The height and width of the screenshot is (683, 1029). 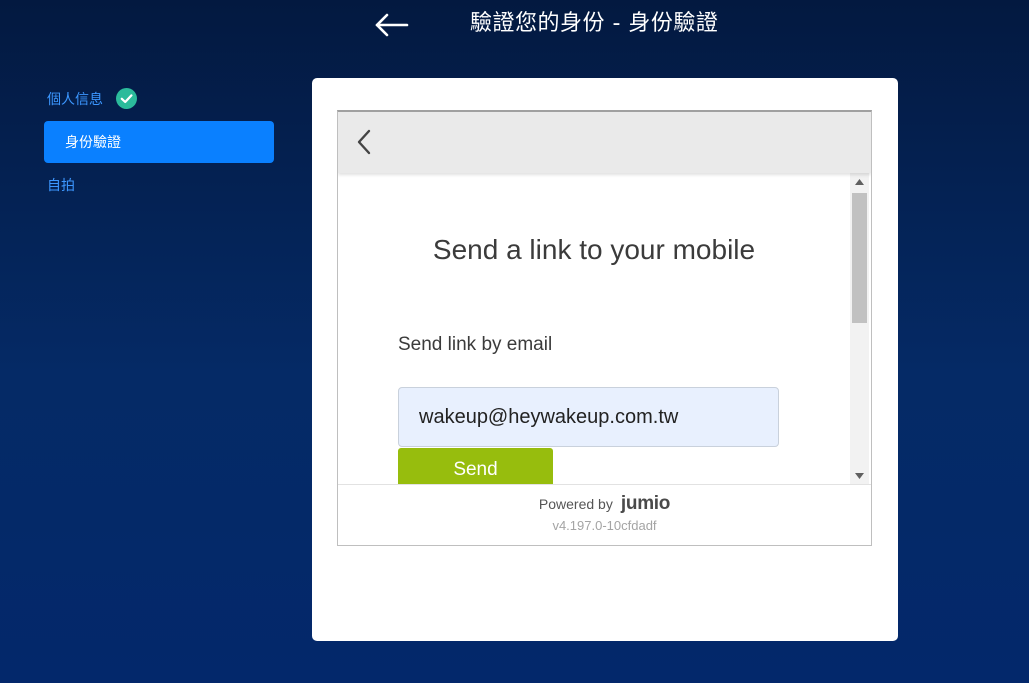 I want to click on email-input, so click(x=588, y=417).